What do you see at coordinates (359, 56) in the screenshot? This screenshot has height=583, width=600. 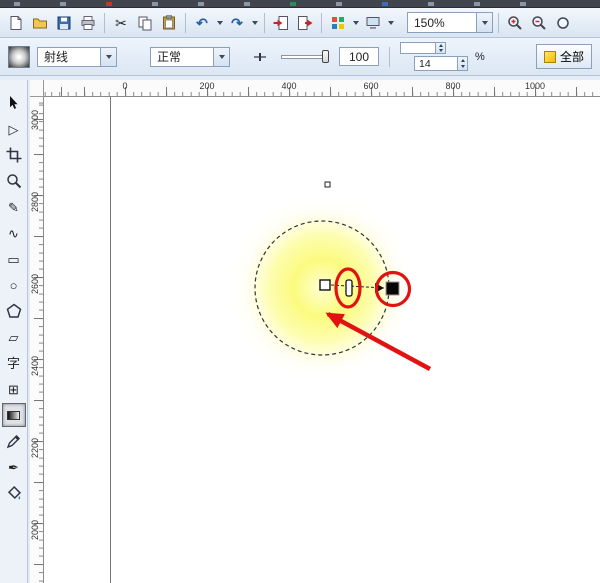 I see `midpoint-field: 100` at bounding box center [359, 56].